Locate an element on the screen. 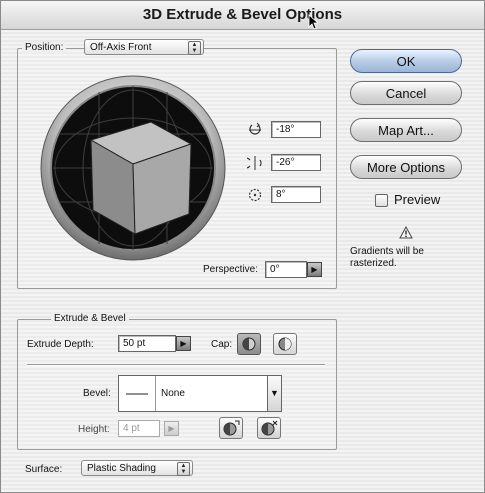  title-bar: 3D Extrude & Bevel Options is located at coordinates (242, 15).